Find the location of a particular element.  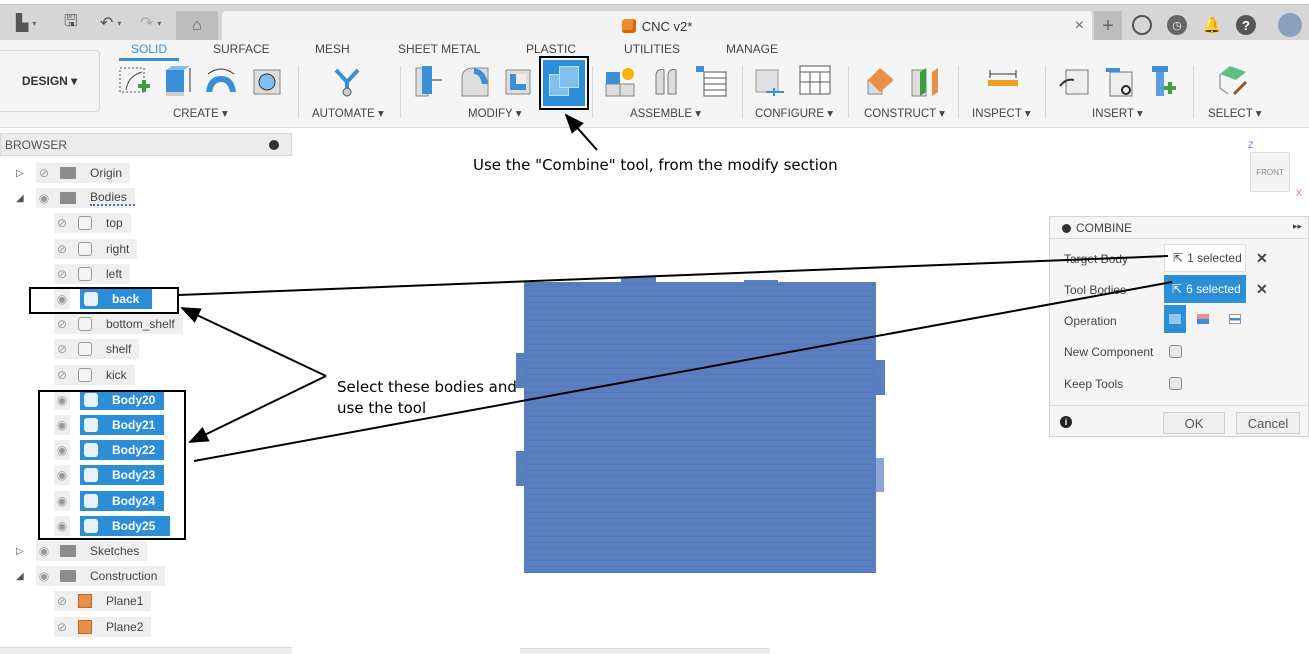

insert-linked-icon is located at coordinates (1119, 81).